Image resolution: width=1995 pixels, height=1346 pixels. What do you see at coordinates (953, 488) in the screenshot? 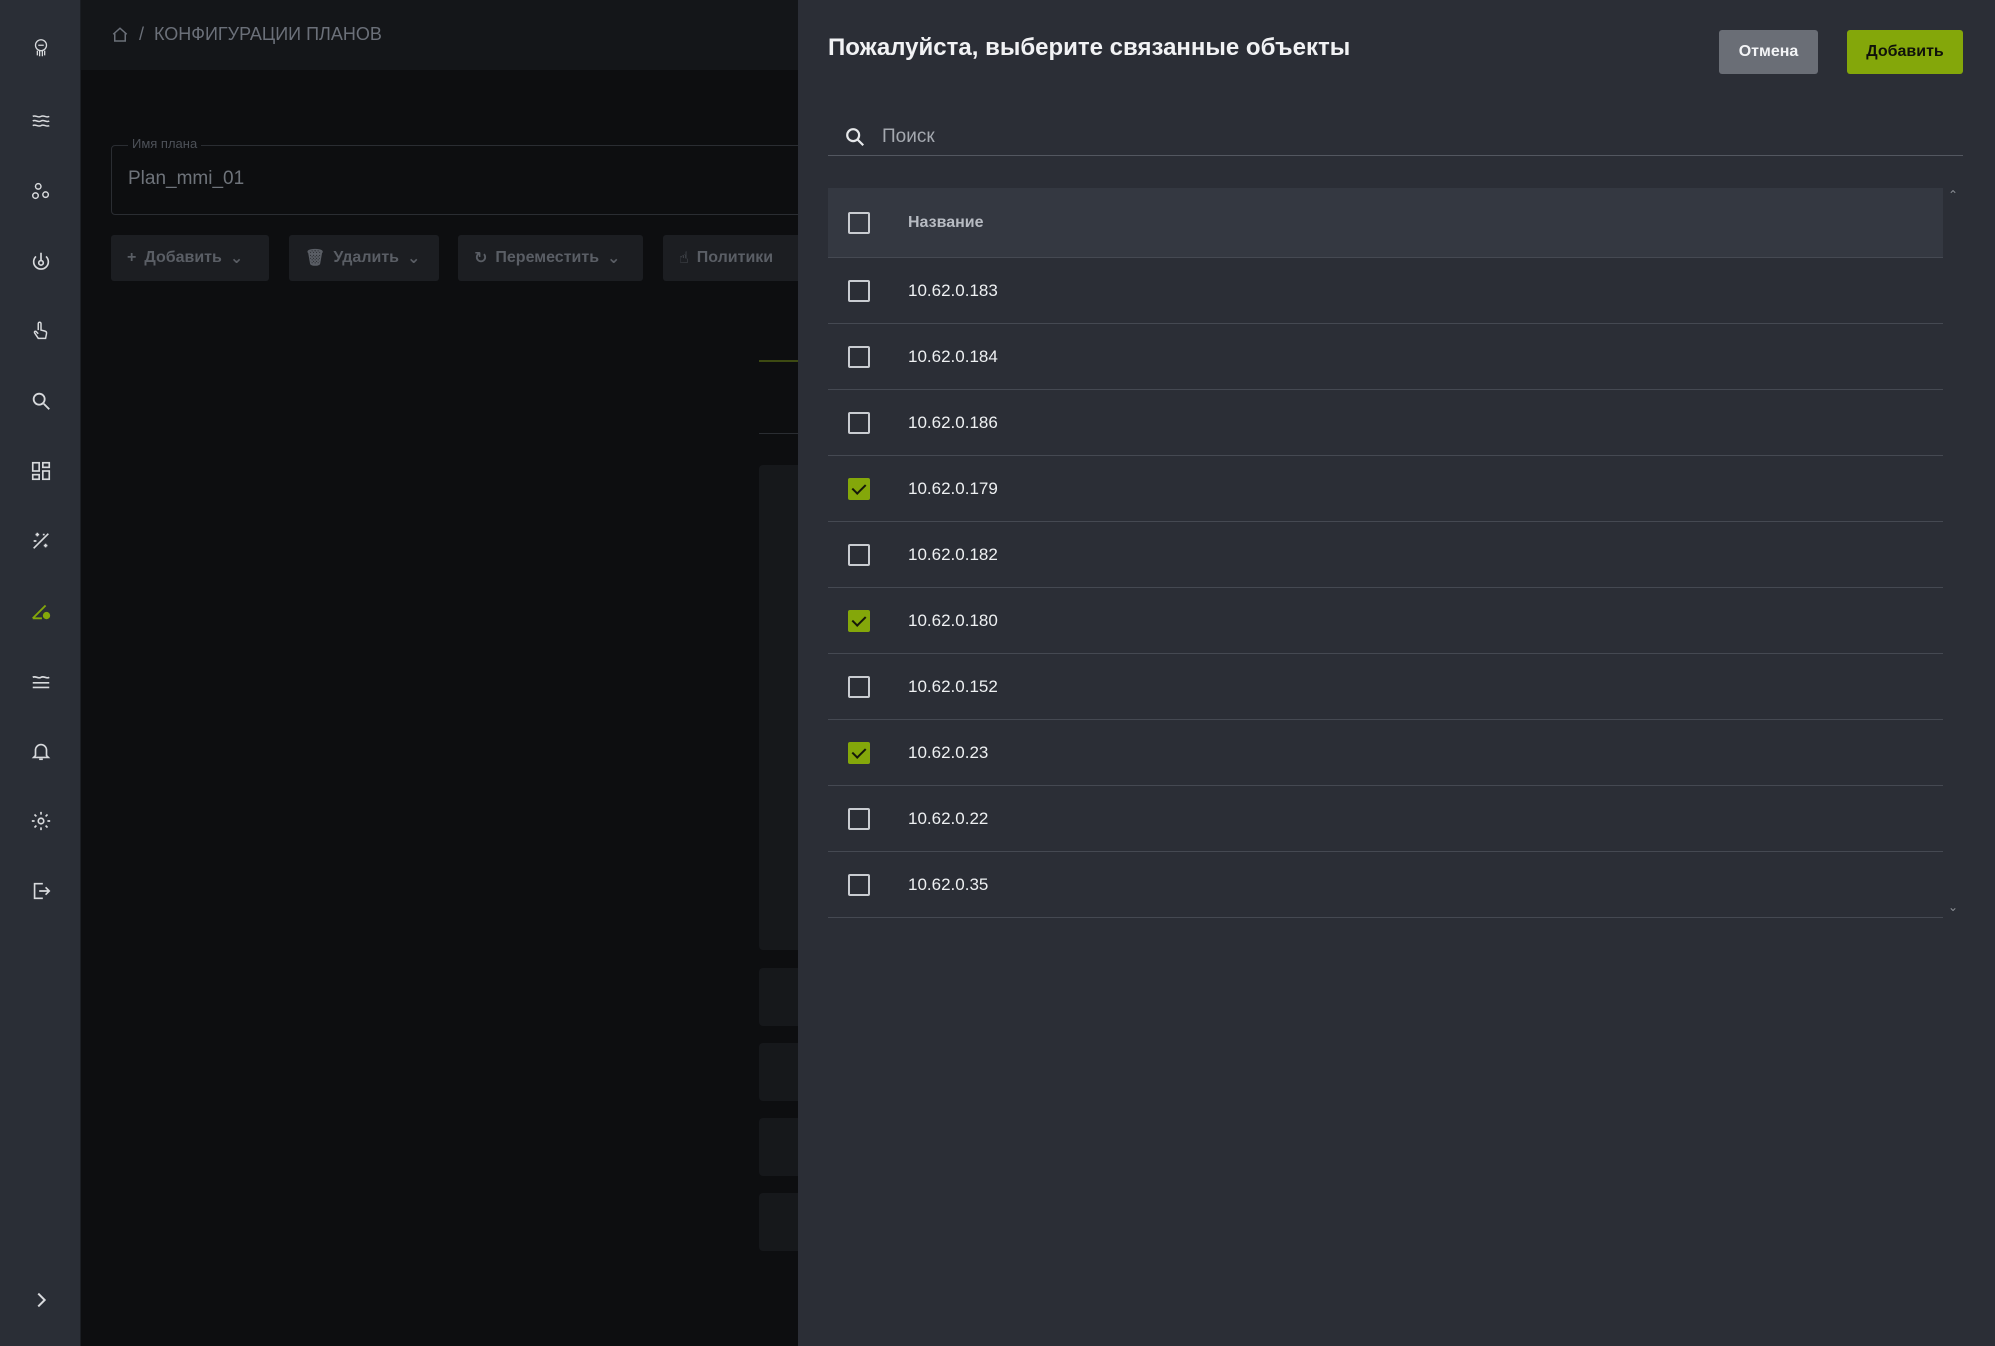
I see `row-name: 10.62.0.179` at bounding box center [953, 488].